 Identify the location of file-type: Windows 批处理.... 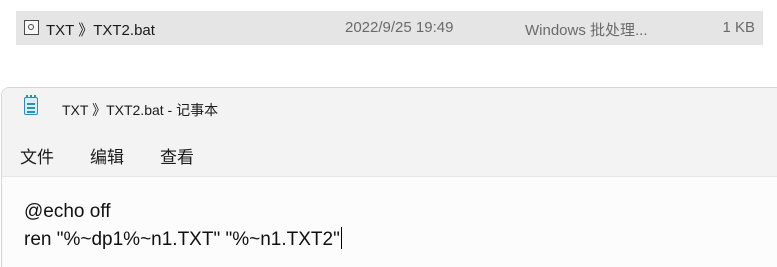
(586, 30).